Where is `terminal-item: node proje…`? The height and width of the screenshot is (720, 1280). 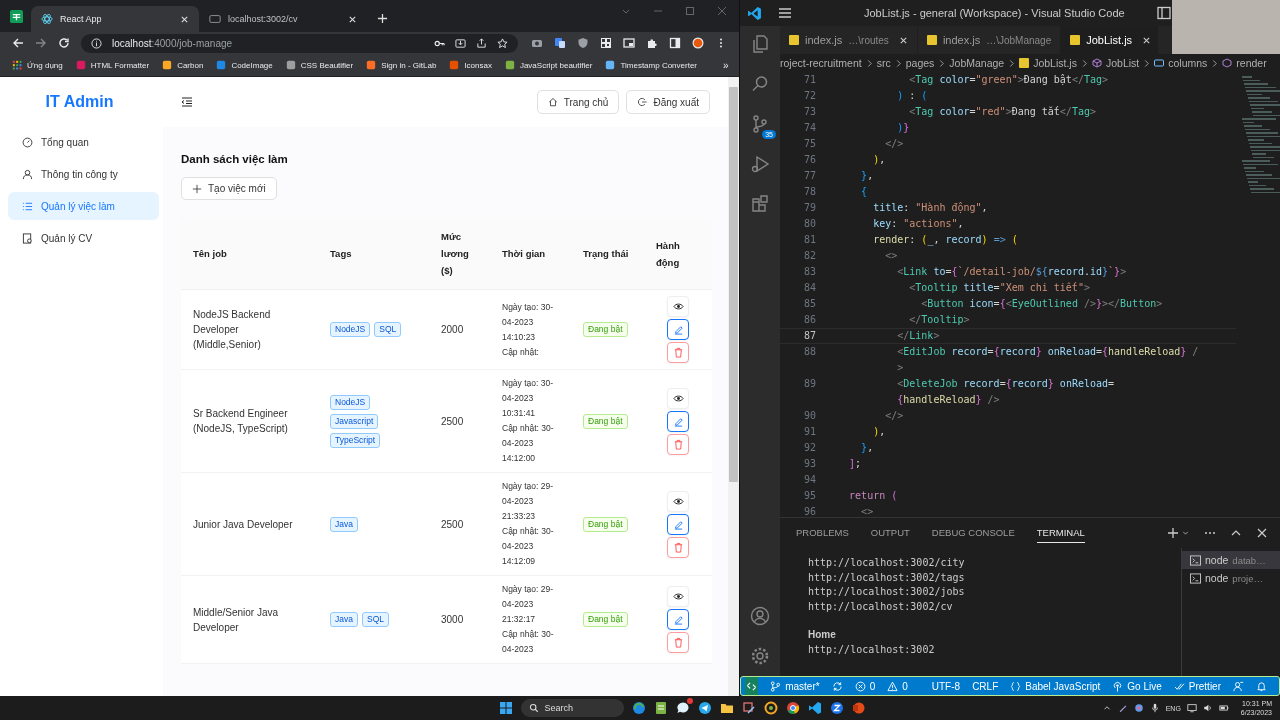 terminal-item: node proje… is located at coordinates (1231, 578).